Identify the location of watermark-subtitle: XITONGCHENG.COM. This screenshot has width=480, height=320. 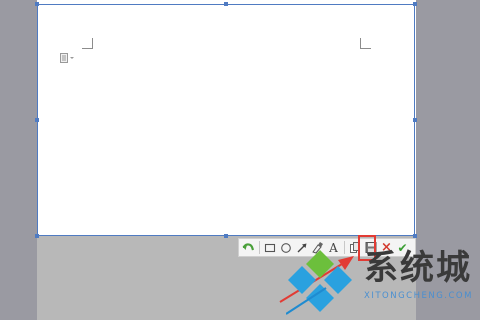
(418, 296).